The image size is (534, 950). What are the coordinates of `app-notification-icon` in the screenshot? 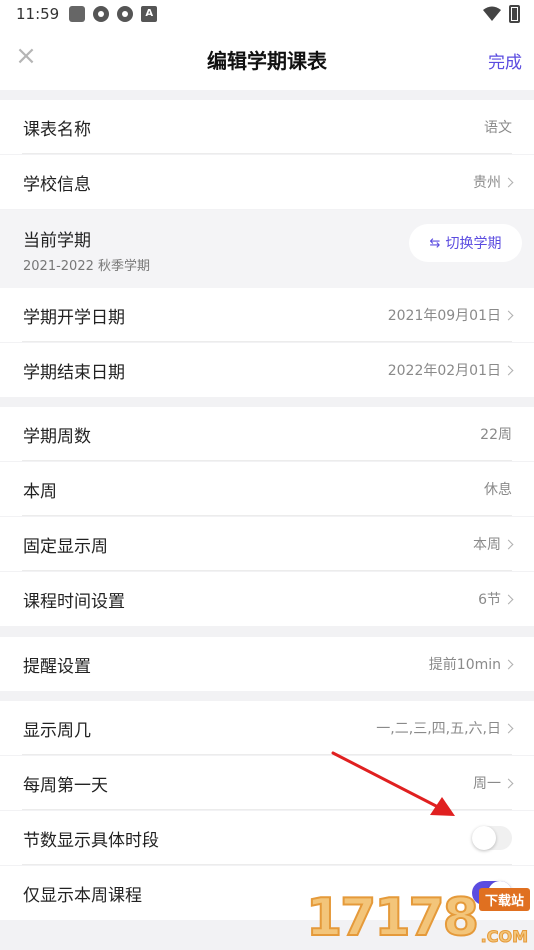 It's located at (77, 14).